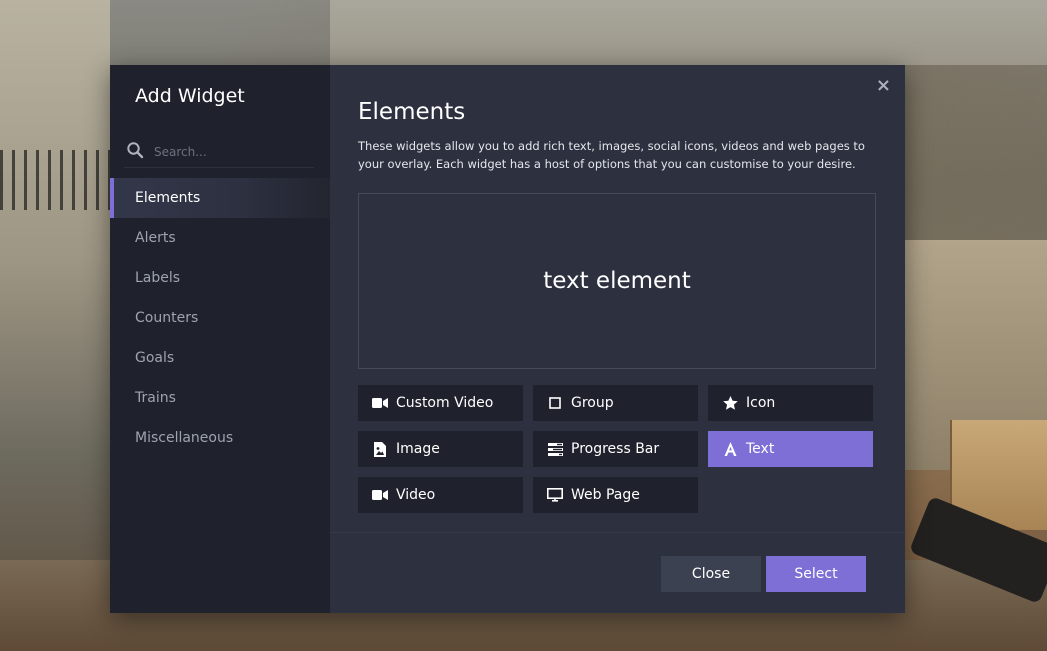 The image size is (1047, 651). I want to click on section-title: Elements, so click(412, 112).